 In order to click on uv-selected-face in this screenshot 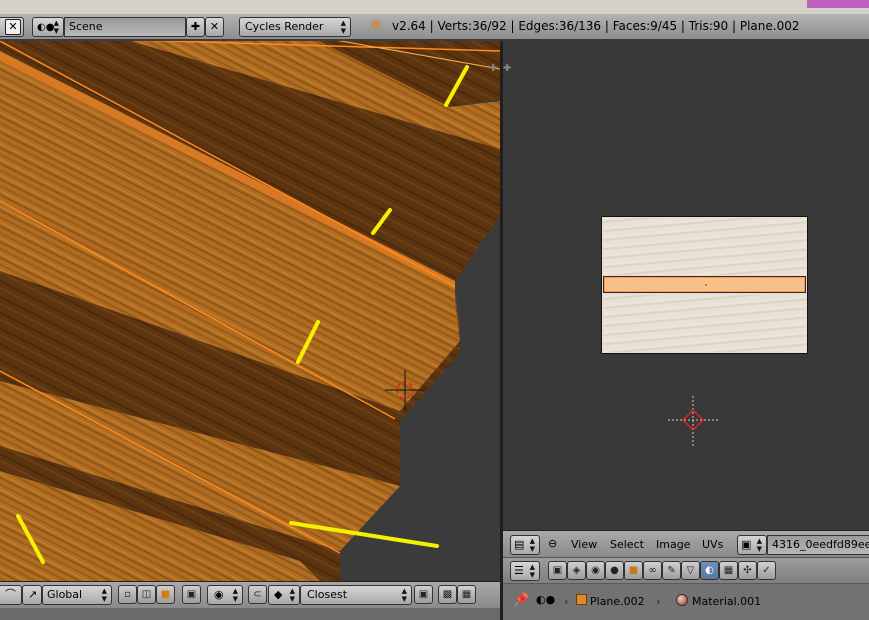, I will do `click(704, 284)`.